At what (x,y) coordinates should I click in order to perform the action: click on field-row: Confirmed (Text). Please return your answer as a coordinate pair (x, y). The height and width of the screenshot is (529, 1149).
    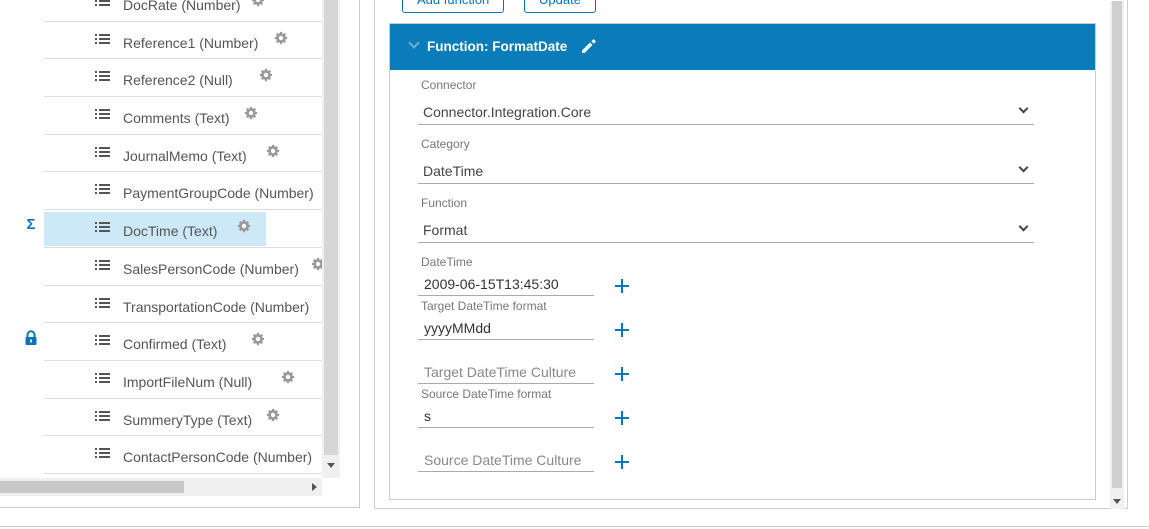
    Looking at the image, I should click on (183, 342).